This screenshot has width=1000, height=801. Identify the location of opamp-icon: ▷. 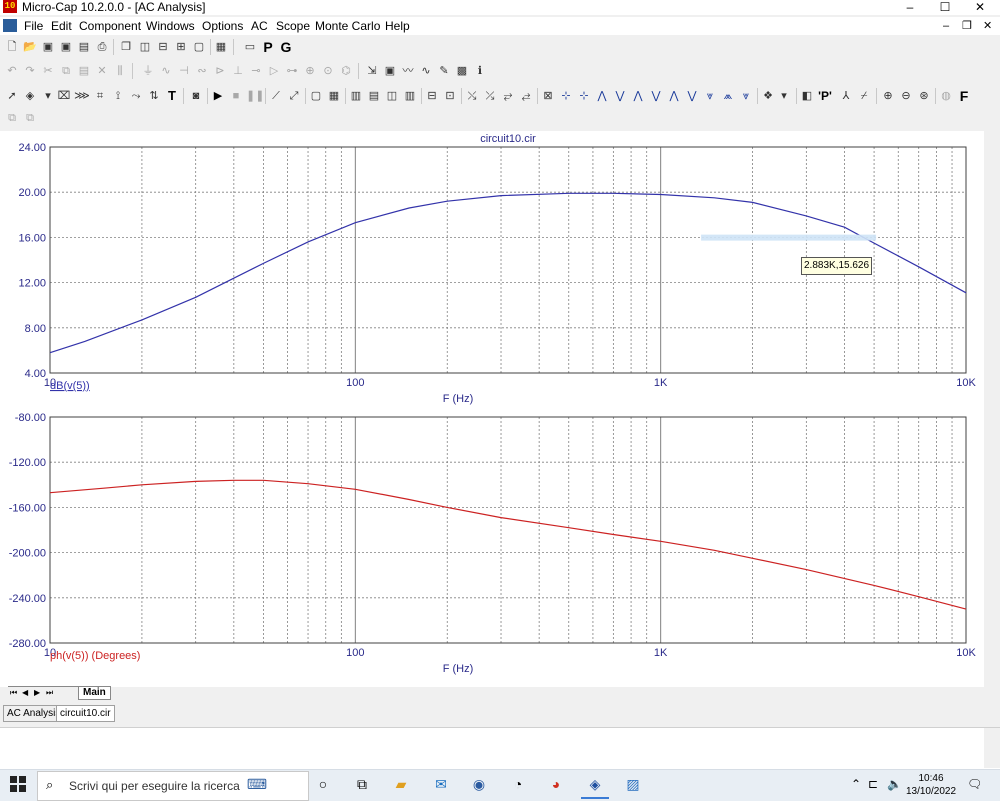
(274, 71).